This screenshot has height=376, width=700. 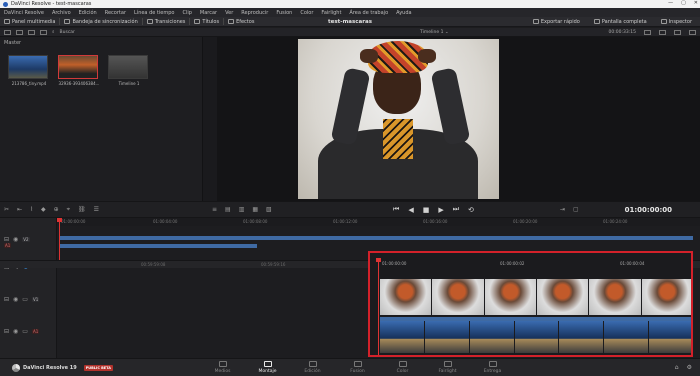 I want to click on tab-deliver: Entrega, so click(x=492, y=367).